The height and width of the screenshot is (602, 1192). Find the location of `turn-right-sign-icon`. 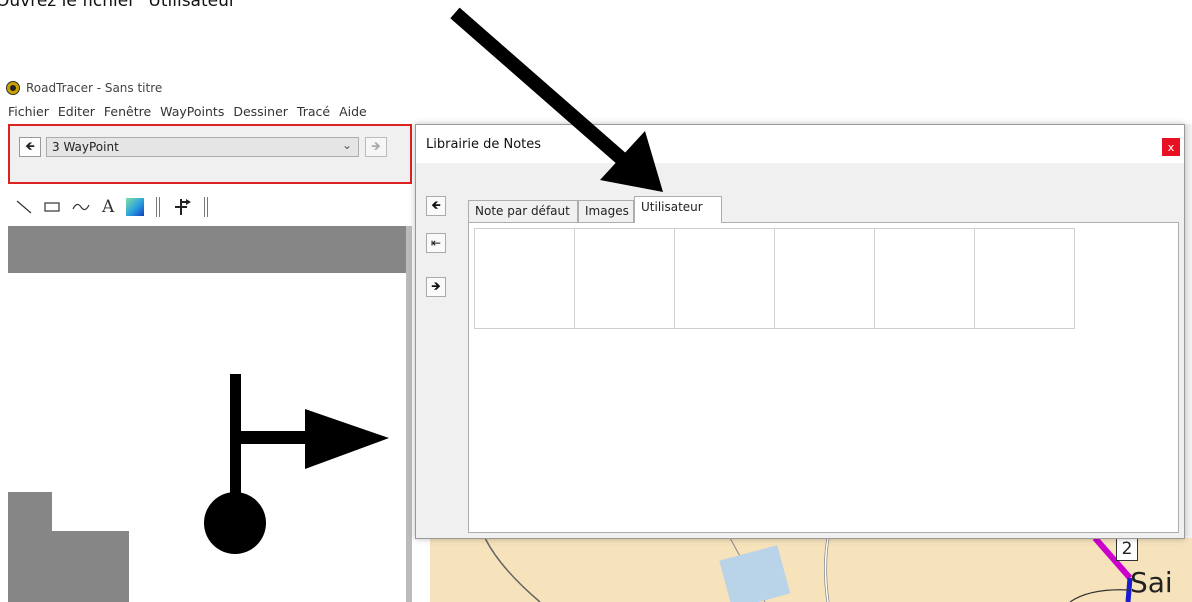

turn-right-sign-icon is located at coordinates (296, 464).